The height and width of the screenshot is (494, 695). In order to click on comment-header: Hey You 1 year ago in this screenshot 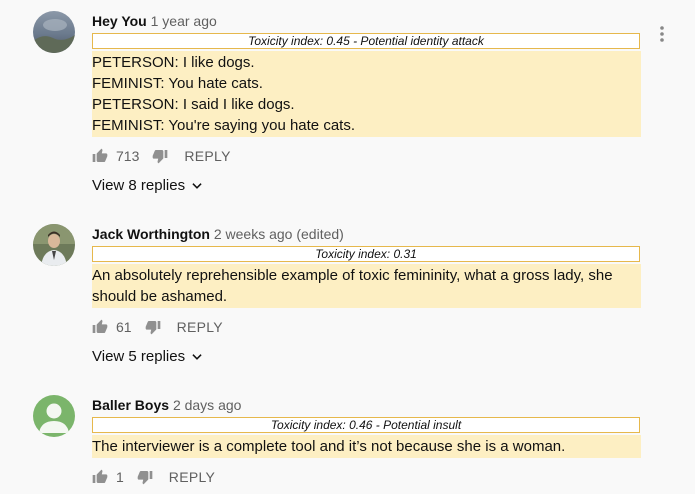, I will do `click(154, 21)`.